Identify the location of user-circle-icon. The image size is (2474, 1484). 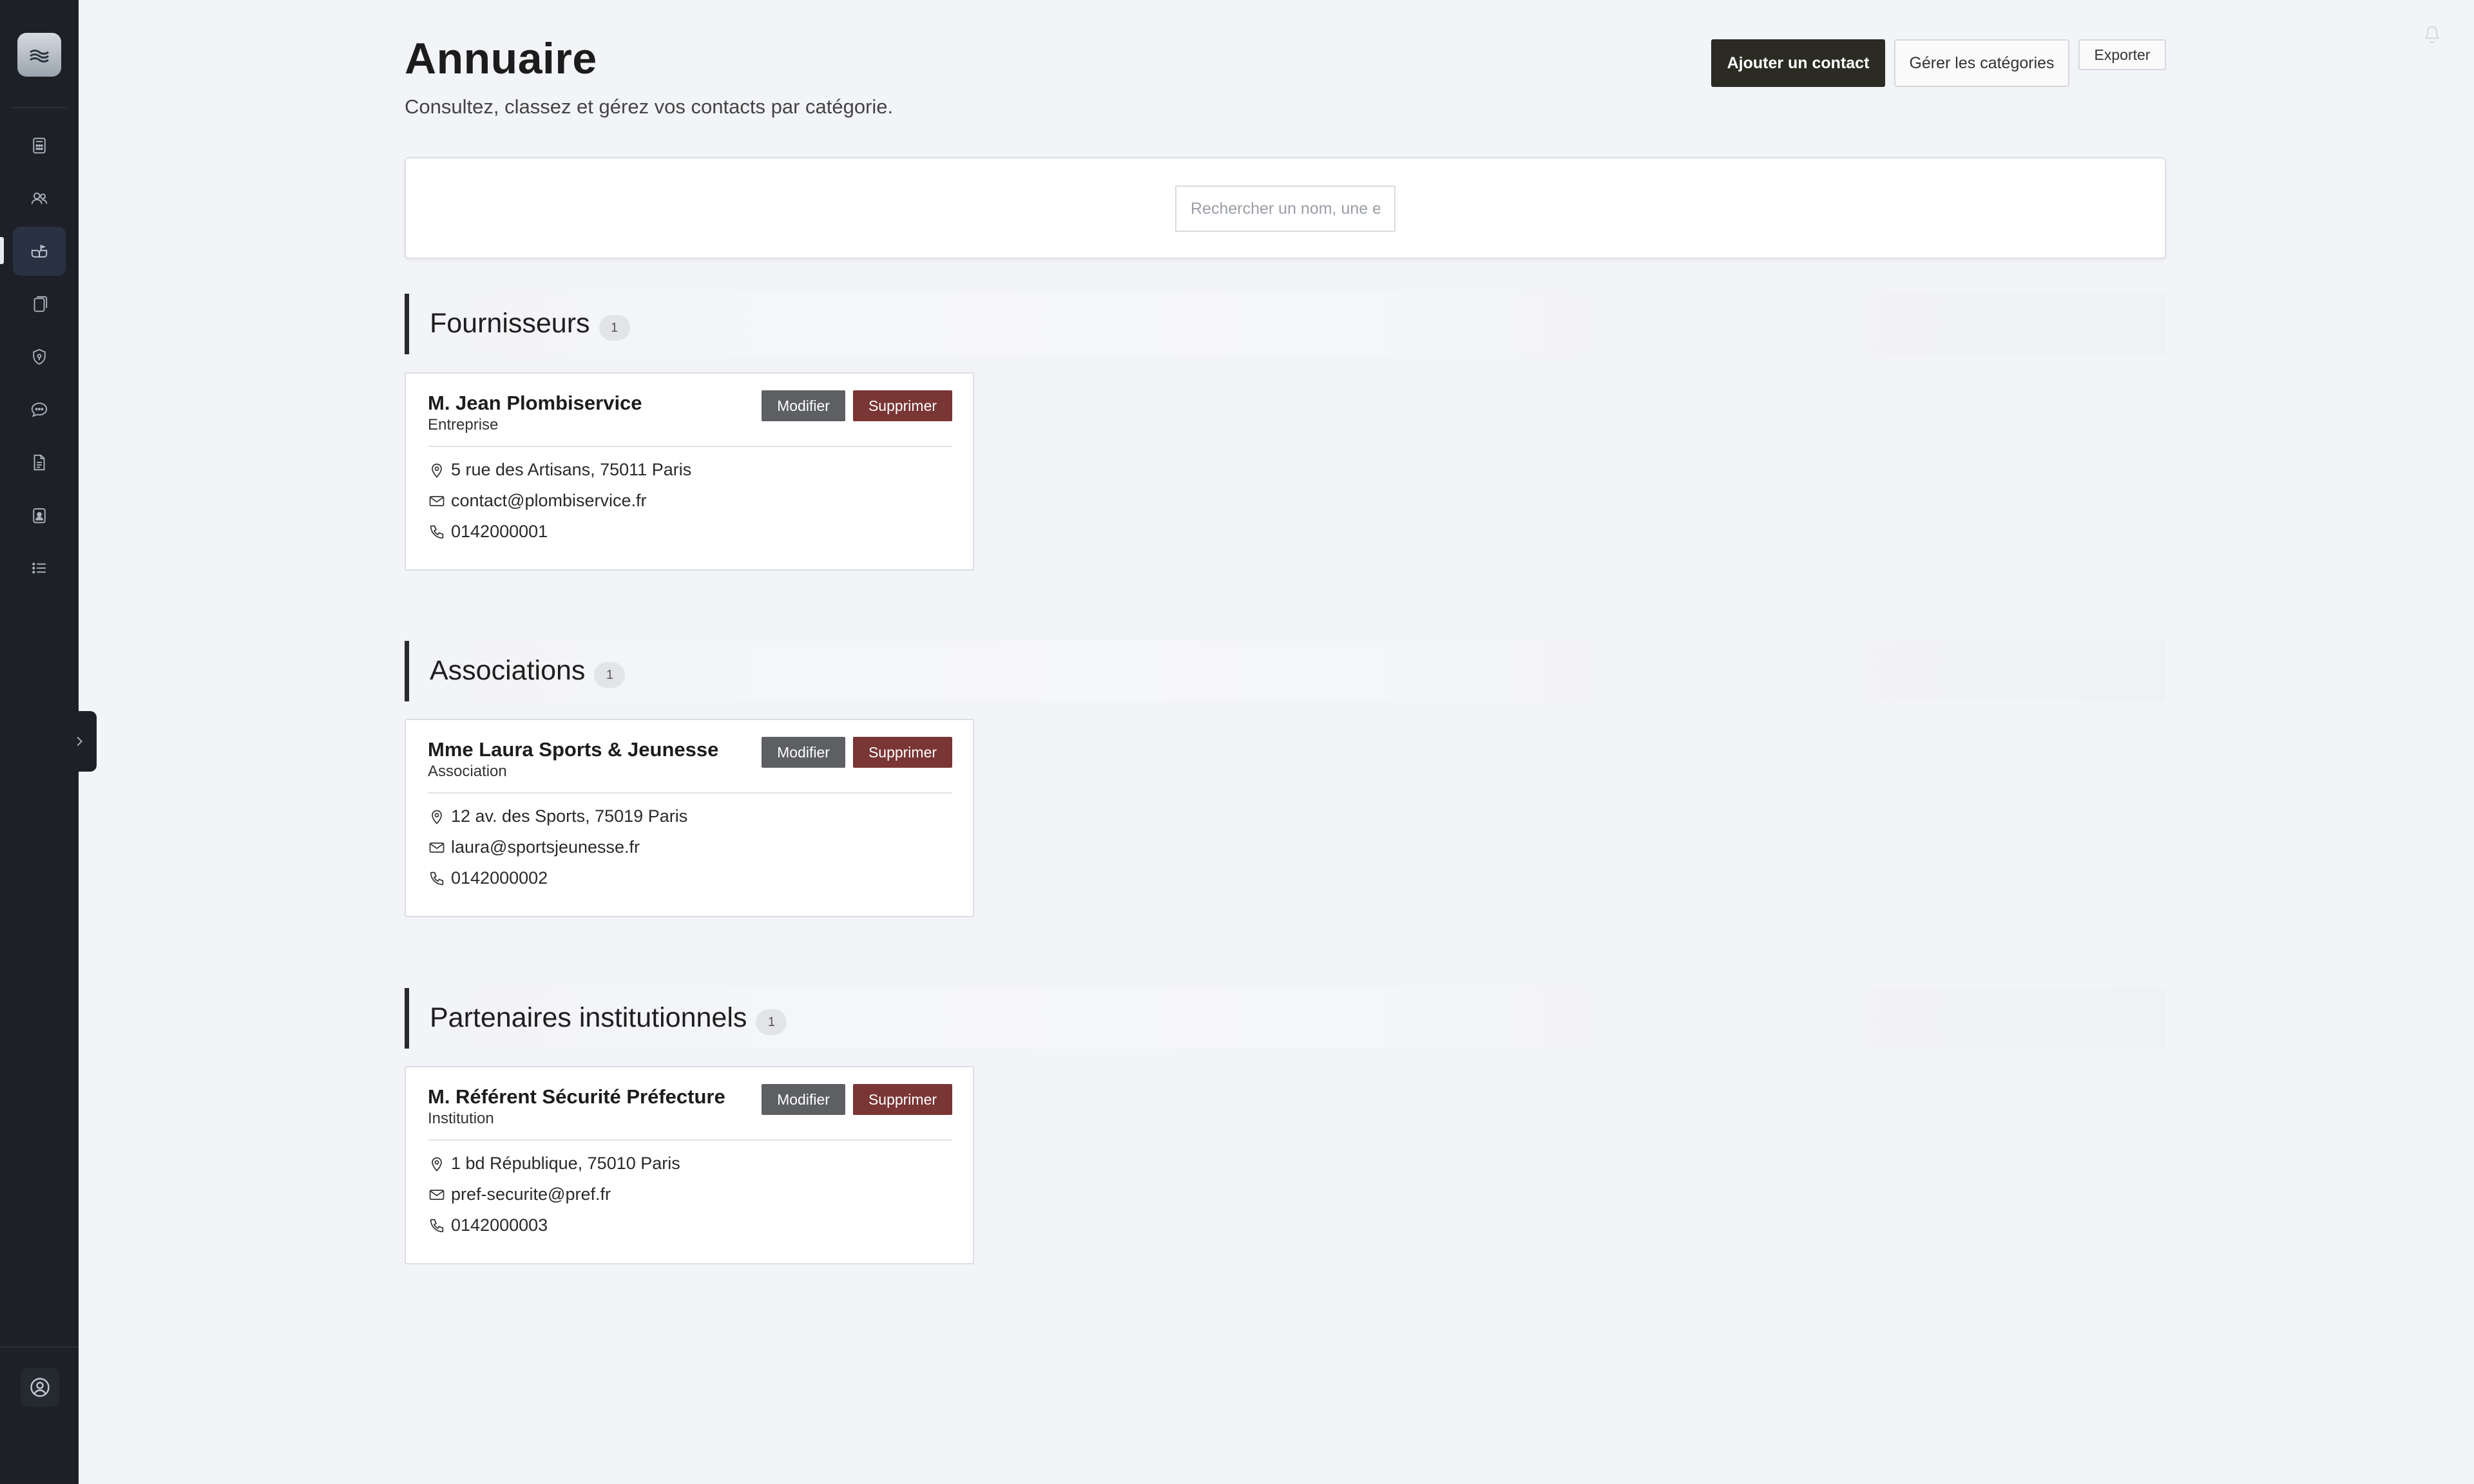
(40, 1387).